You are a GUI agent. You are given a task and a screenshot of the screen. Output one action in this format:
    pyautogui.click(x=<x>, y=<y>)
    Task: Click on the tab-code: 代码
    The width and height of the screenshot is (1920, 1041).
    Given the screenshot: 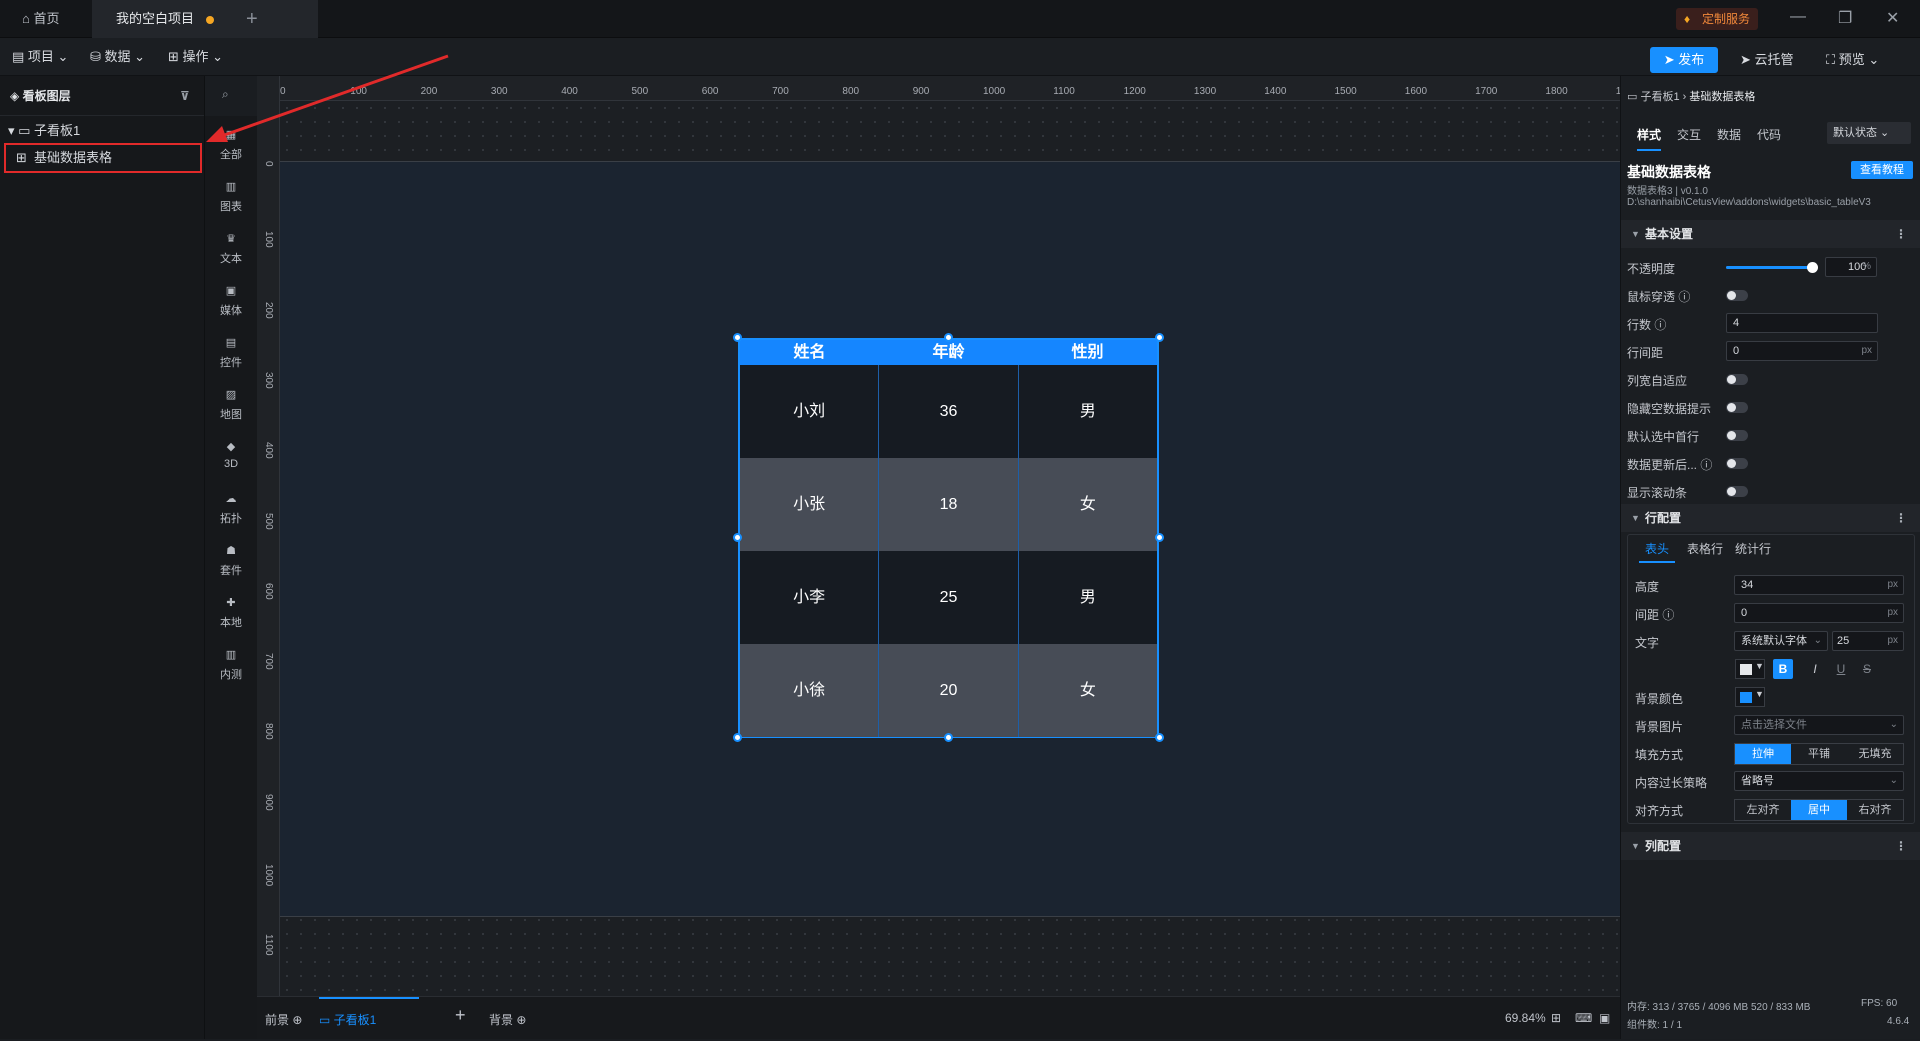 What is the action you would take?
    pyautogui.click(x=1769, y=134)
    